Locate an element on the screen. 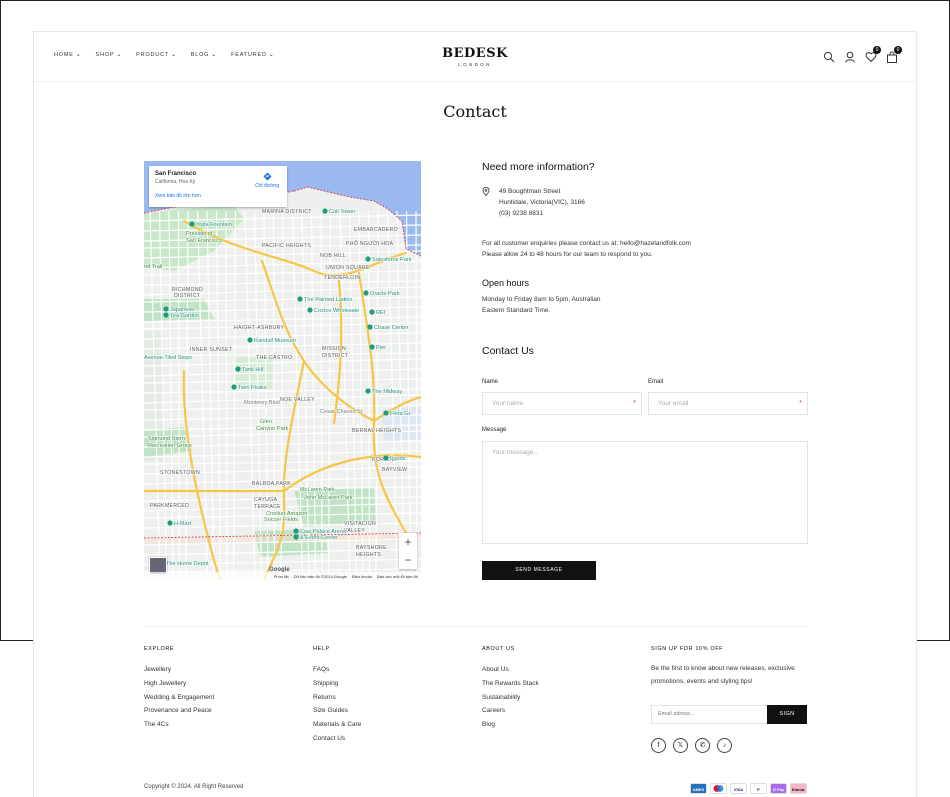  footer-link: Shipping is located at coordinates (337, 684).